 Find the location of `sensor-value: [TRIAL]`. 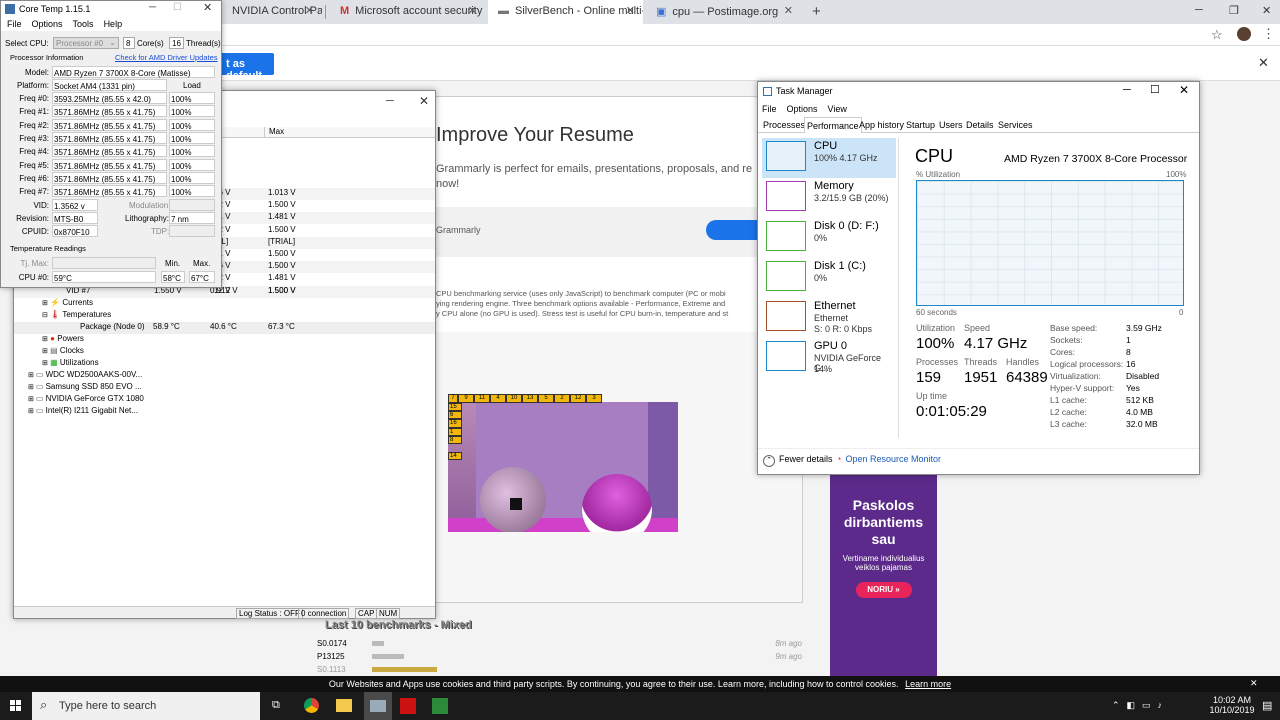

sensor-value: [TRIAL] is located at coordinates (282, 241).